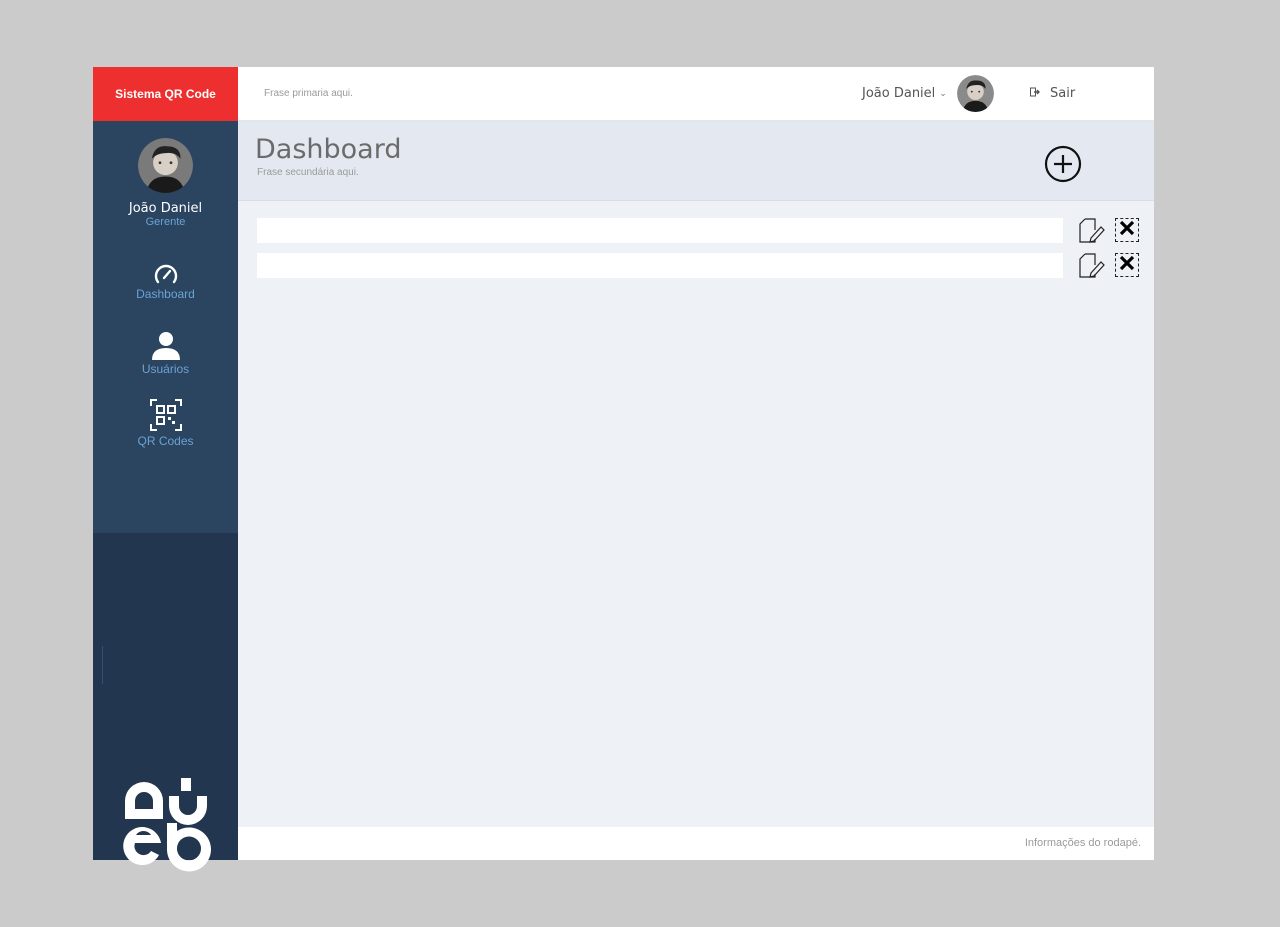  What do you see at coordinates (165, 369) in the screenshot?
I see `sidebar-item-label: Usuários` at bounding box center [165, 369].